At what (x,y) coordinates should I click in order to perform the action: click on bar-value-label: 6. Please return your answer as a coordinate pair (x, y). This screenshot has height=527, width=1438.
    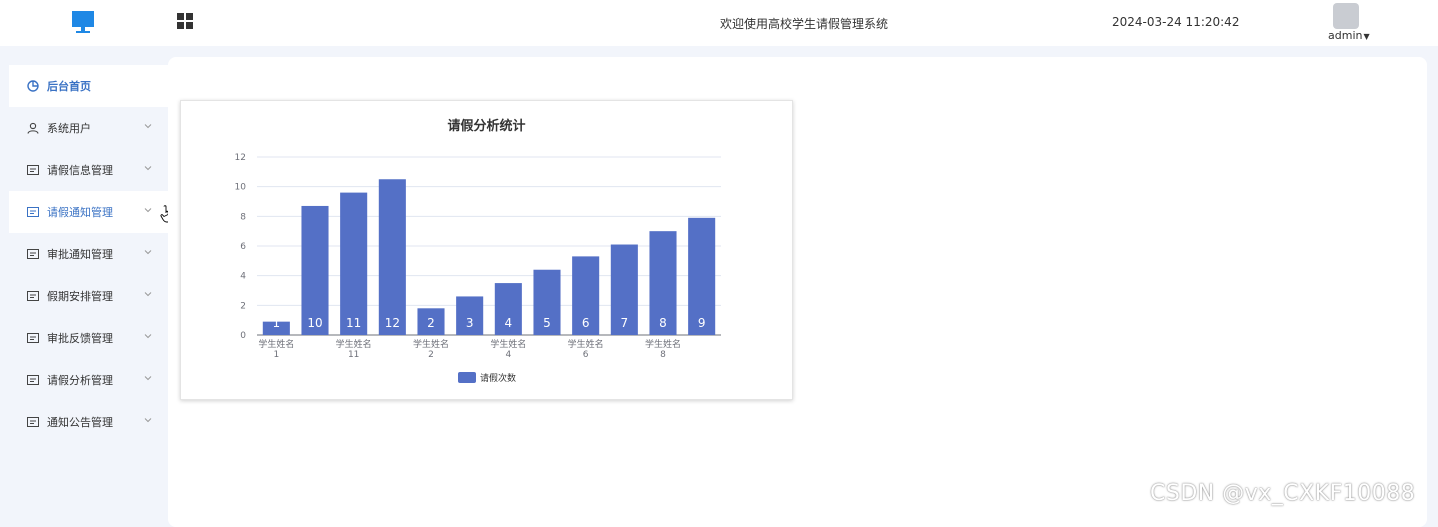
    Looking at the image, I should click on (586, 323).